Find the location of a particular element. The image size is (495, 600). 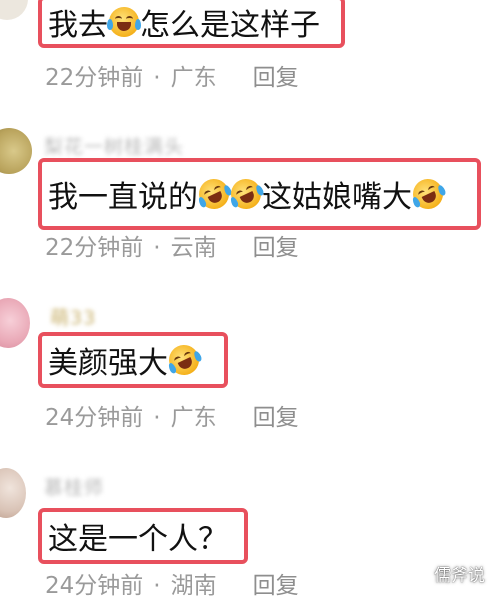

comment-text: 我一直说的 is located at coordinates (123, 197).